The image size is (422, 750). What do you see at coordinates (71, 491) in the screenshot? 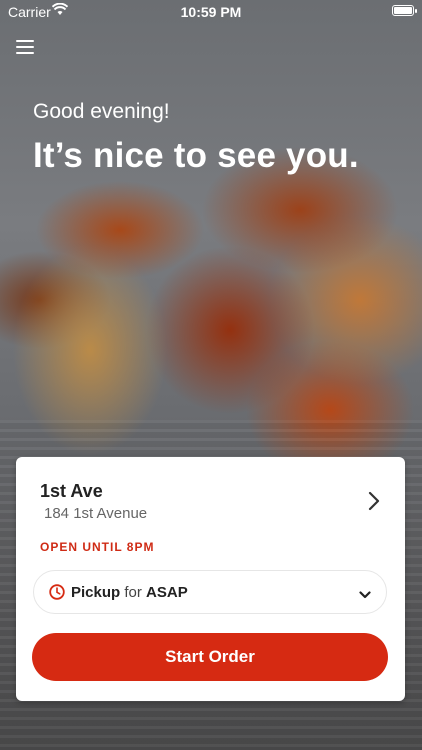
I see `location-name: 1st Ave` at bounding box center [71, 491].